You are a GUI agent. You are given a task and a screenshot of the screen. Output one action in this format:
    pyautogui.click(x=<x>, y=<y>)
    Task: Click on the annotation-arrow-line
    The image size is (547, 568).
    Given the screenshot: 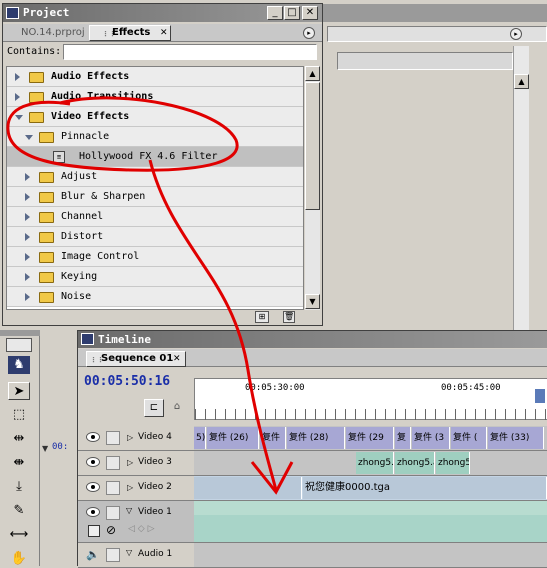 What is the action you would take?
    pyautogui.click(x=213, y=325)
    